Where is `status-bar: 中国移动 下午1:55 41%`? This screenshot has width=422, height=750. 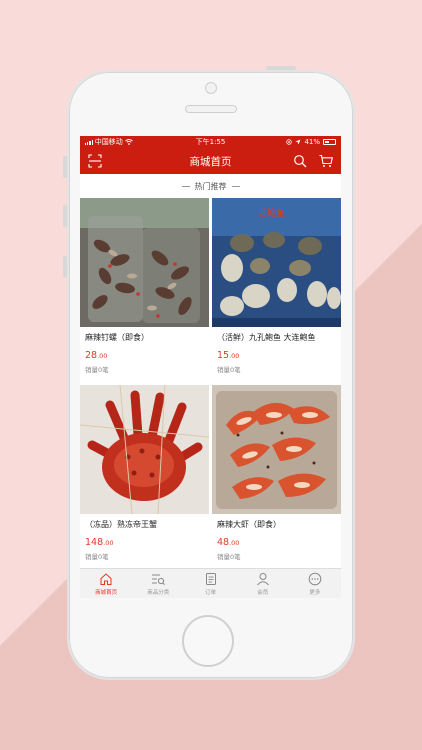 status-bar: 中国移动 下午1:55 41% is located at coordinates (210, 142).